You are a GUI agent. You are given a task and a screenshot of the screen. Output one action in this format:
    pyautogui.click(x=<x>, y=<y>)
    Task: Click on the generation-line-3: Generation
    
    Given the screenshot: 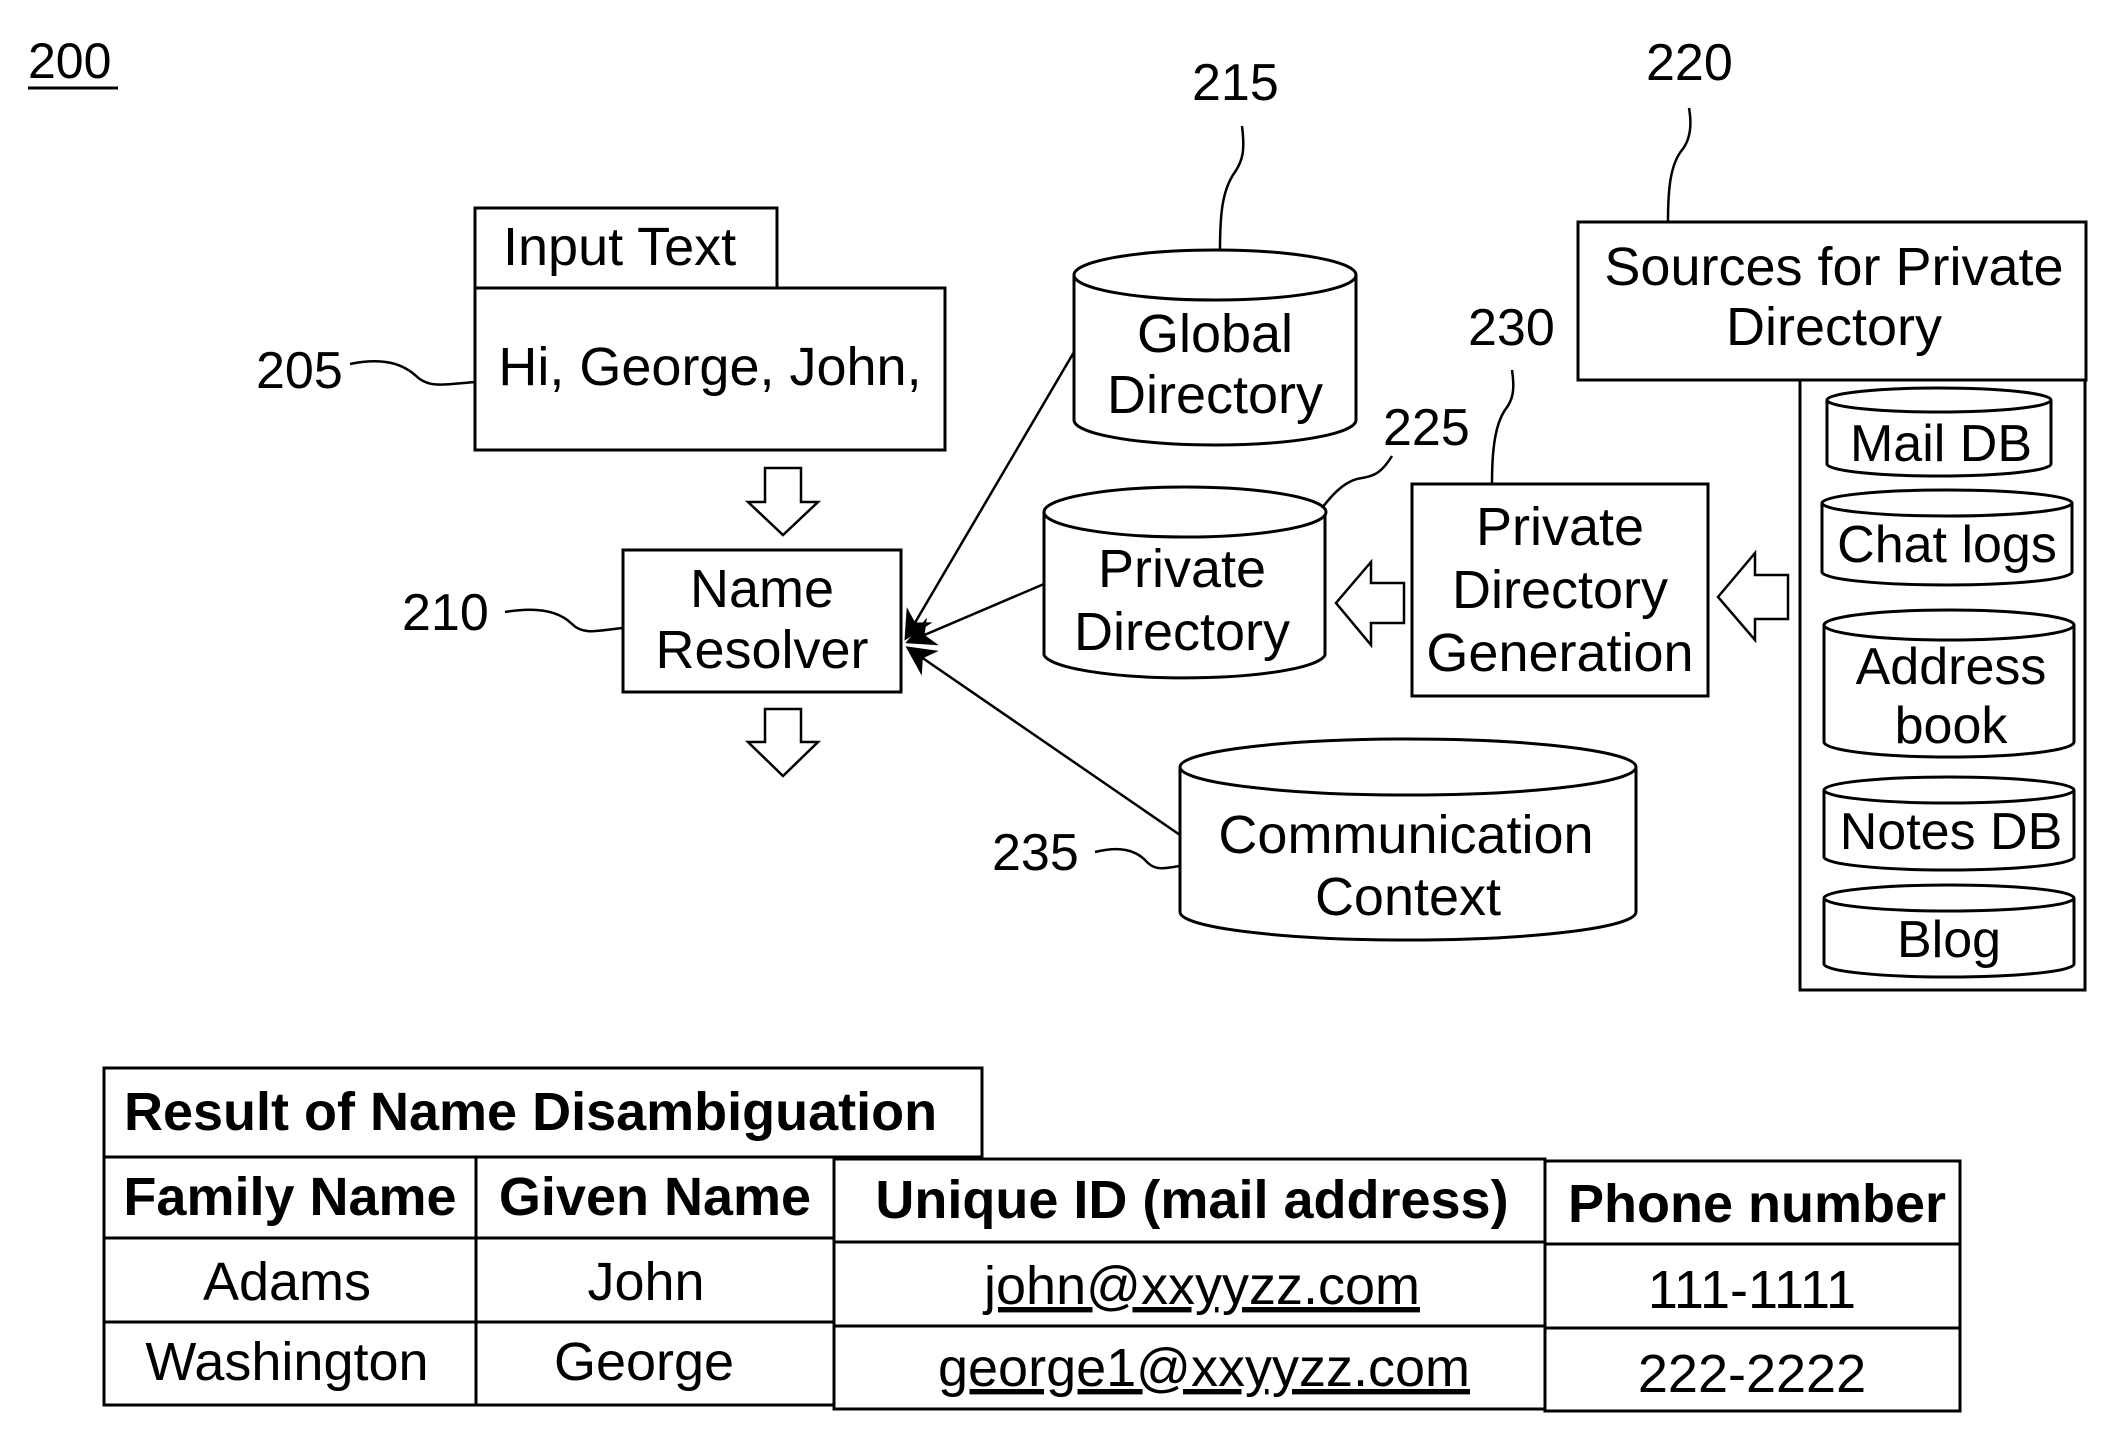 What is the action you would take?
    pyautogui.click(x=1559, y=653)
    